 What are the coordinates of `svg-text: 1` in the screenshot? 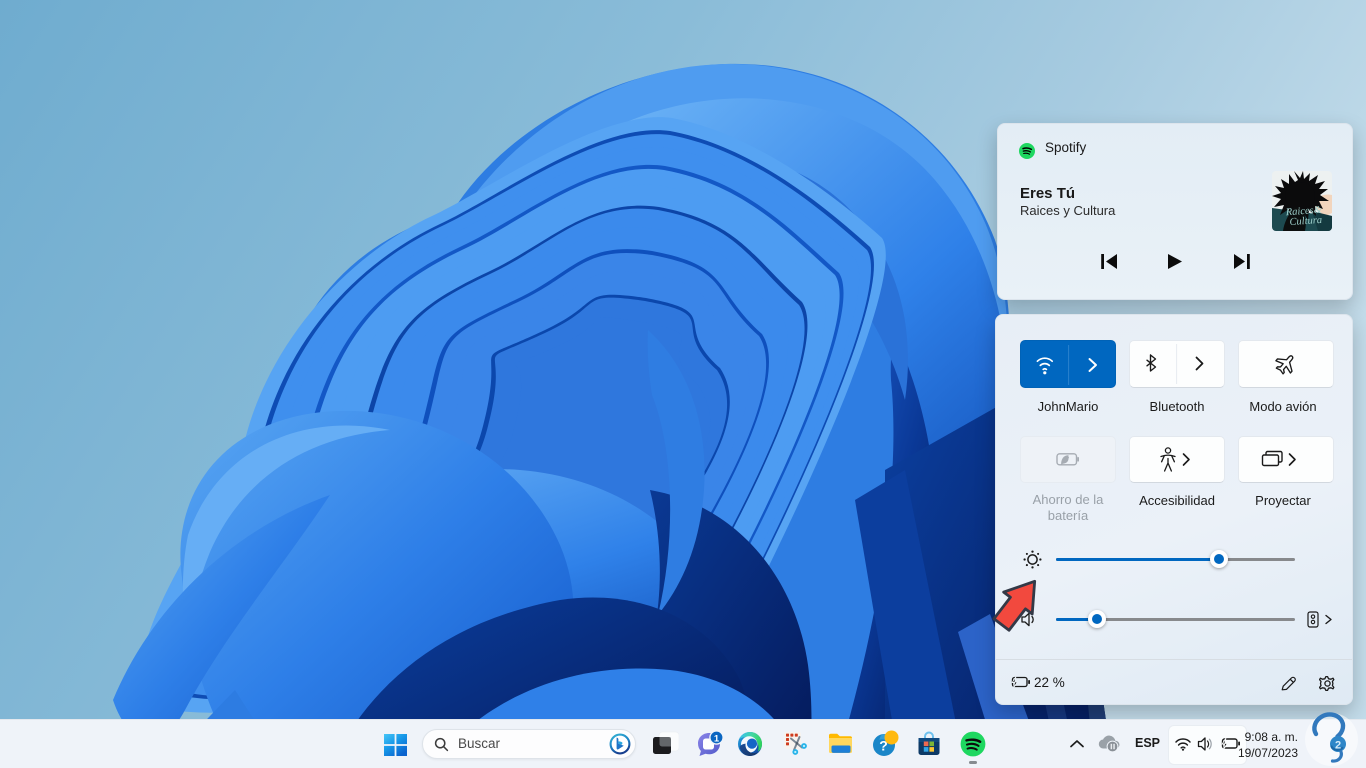 It's located at (717, 738).